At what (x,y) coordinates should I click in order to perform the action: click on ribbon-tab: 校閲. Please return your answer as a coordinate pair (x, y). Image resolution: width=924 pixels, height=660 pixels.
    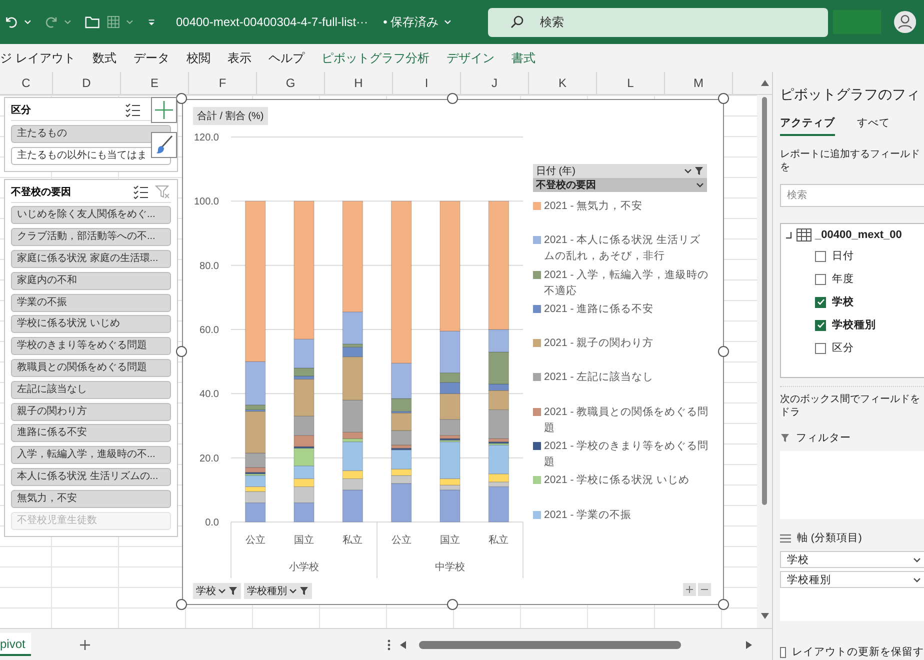
    Looking at the image, I should click on (198, 58).